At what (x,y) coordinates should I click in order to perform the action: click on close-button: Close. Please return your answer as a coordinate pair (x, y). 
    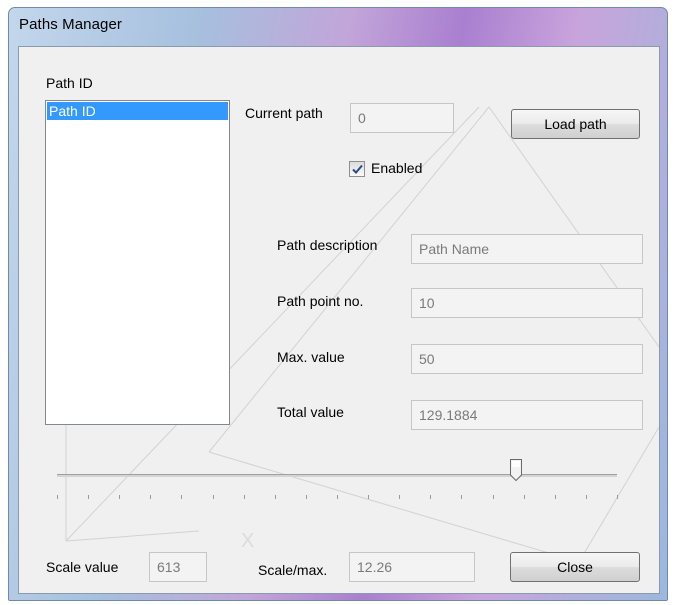
    Looking at the image, I should click on (575, 567).